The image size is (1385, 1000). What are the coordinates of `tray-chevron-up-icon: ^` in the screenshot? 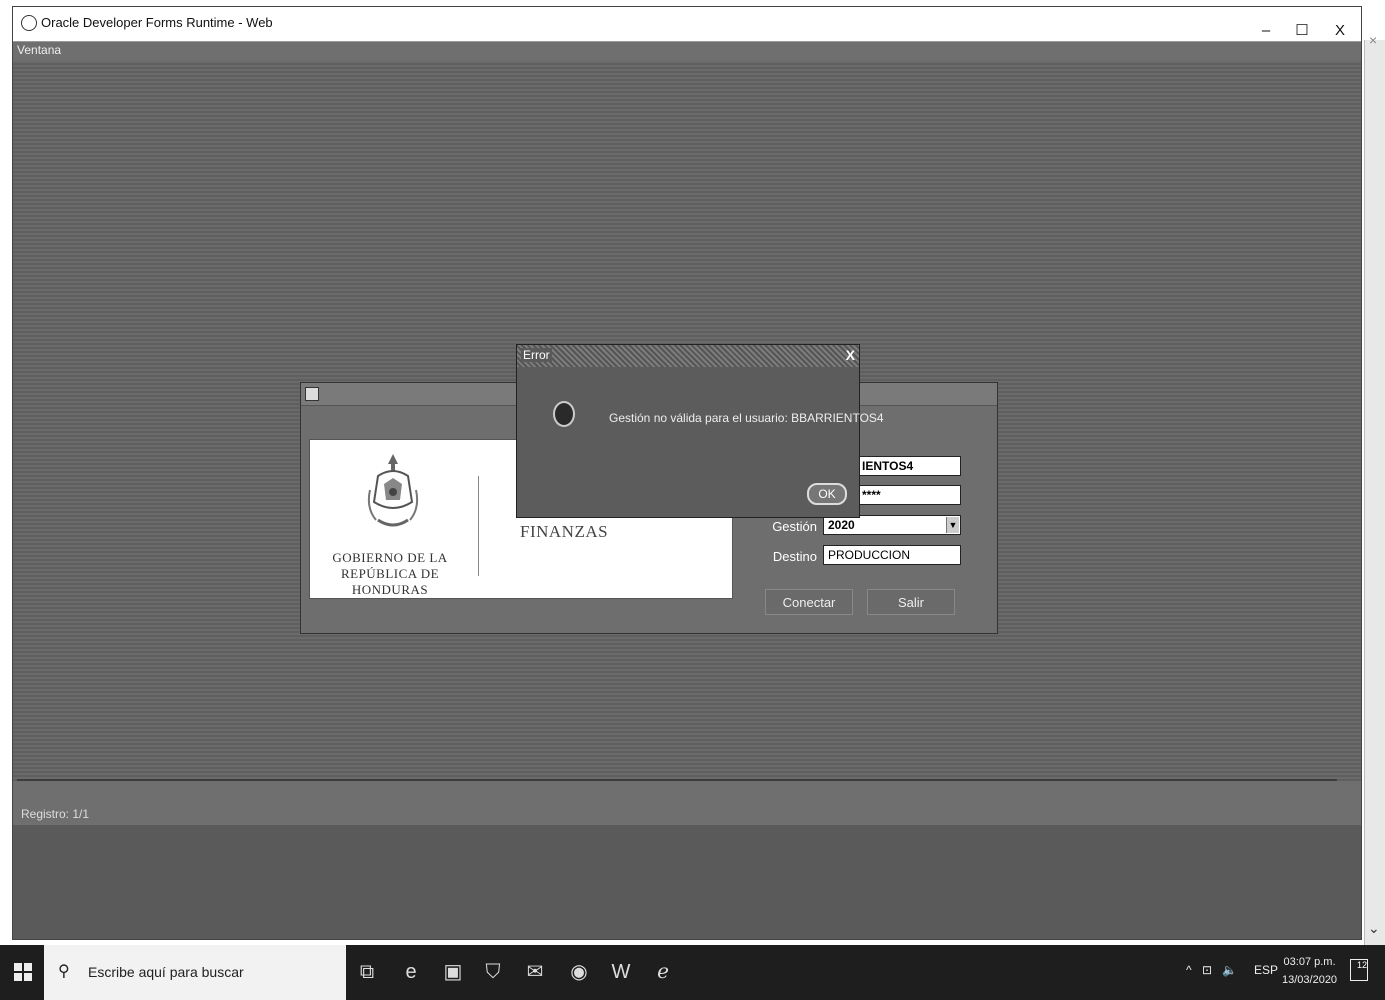 It's located at (1189, 970).